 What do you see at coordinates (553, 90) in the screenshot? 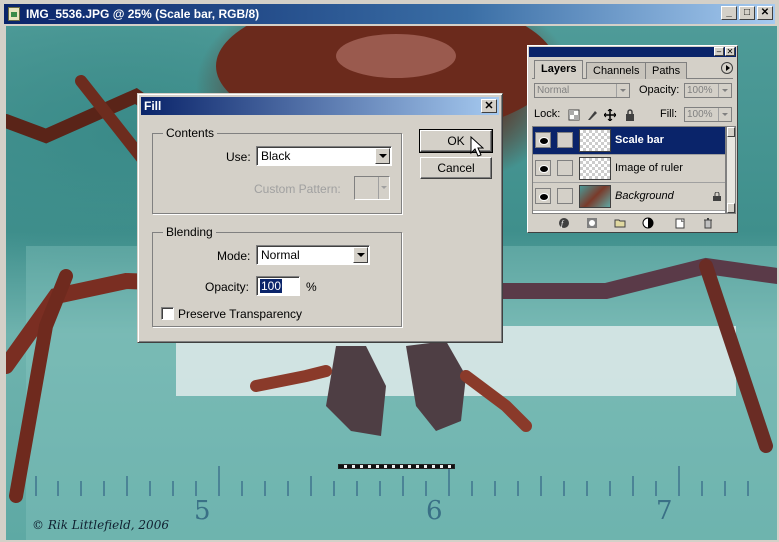
I see `blend-mode-value: Normal` at bounding box center [553, 90].